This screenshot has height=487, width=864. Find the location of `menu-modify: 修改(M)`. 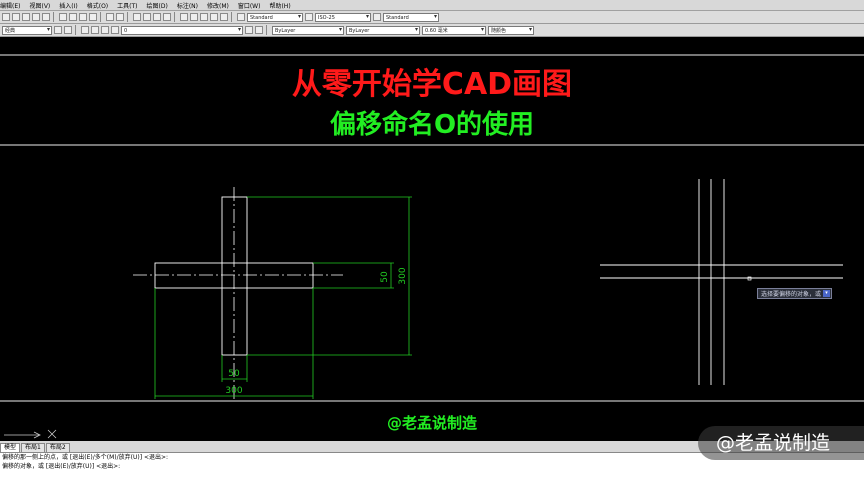

menu-modify: 修改(M) is located at coordinates (218, 5).